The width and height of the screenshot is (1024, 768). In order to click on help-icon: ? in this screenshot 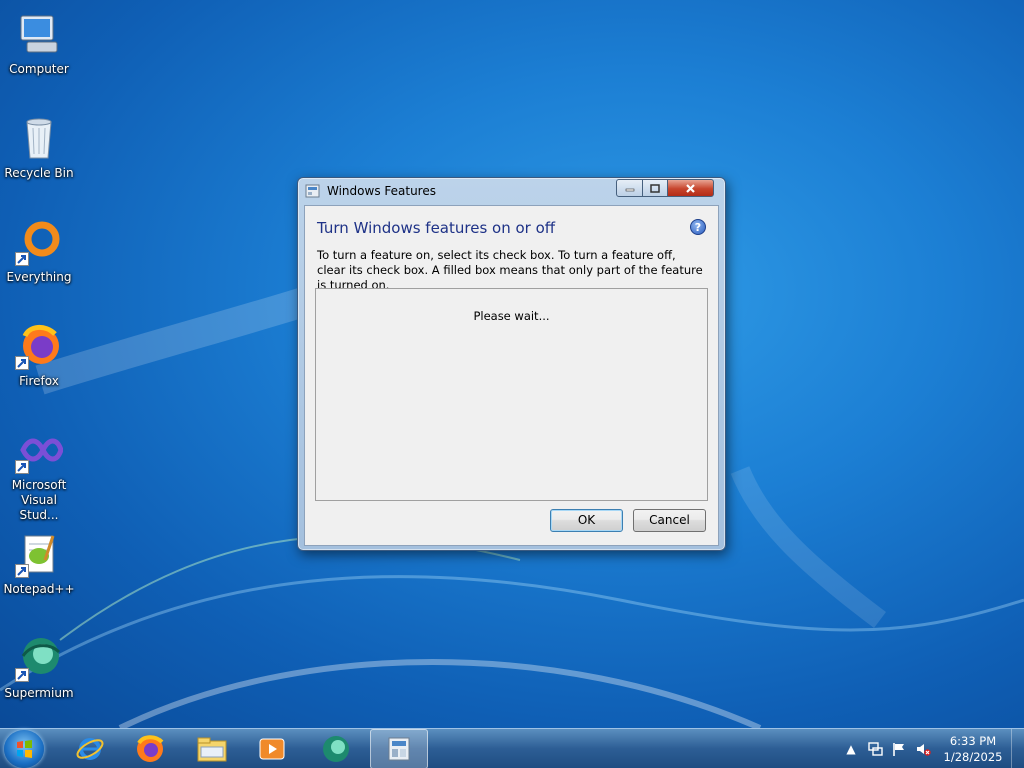, I will do `click(698, 227)`.